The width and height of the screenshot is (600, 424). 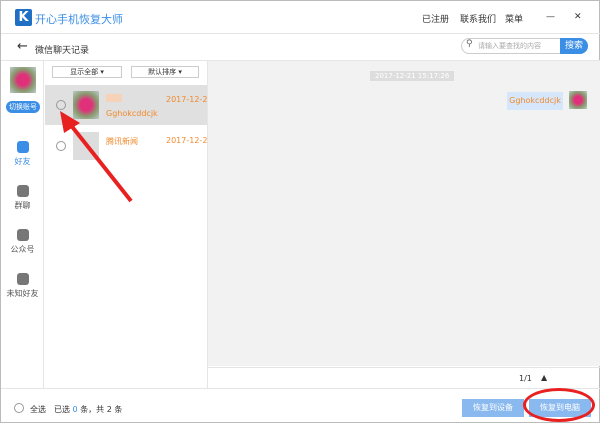 I want to click on contact-checkbox, so click(x=61, y=105).